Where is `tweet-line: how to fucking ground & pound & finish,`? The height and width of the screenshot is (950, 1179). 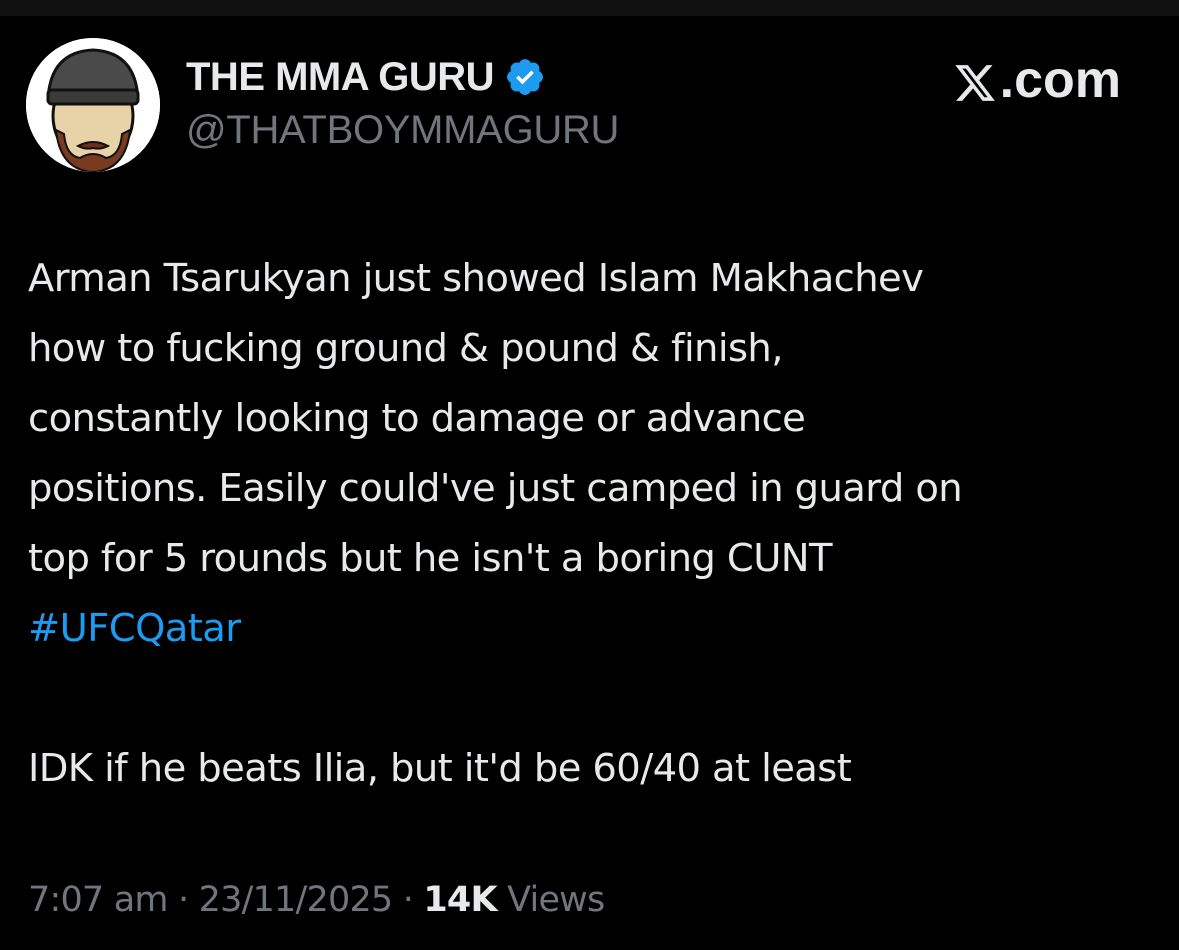
tweet-line: how to fucking ground & pound & finish, is located at coordinates (405, 348).